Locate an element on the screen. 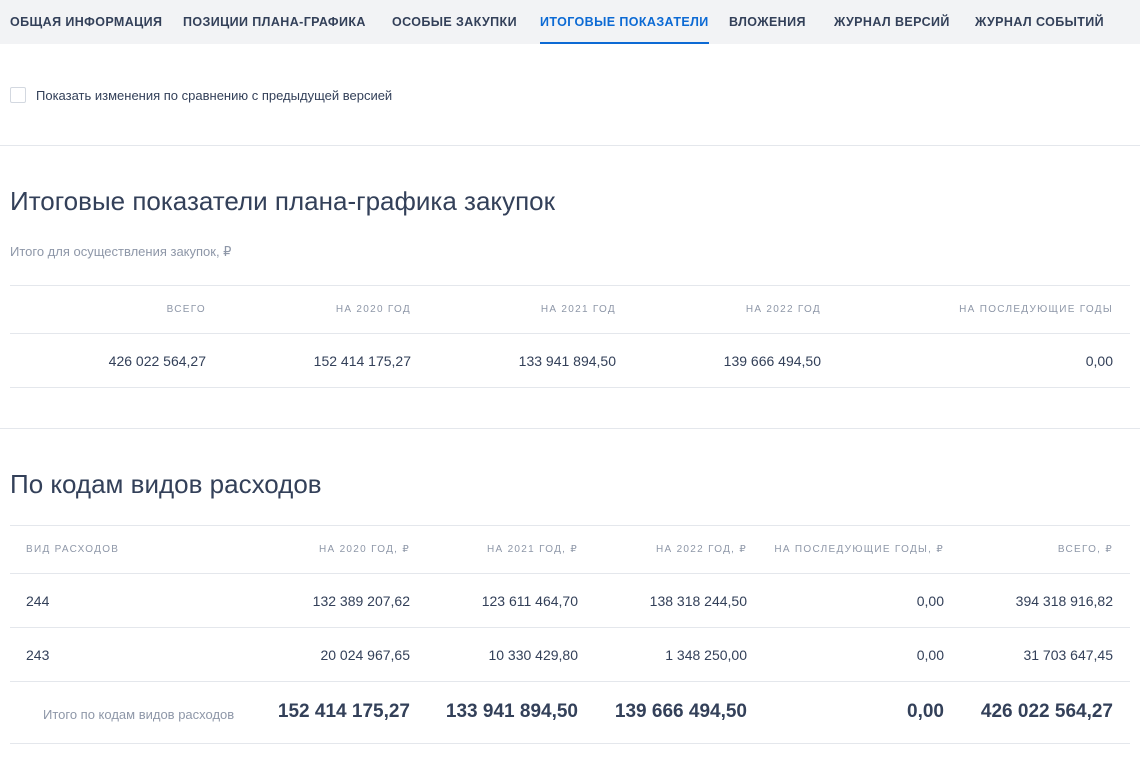 The height and width of the screenshot is (766, 1140). col-header-total: ВСЕГО, ₽ is located at coordinates (1085, 549).